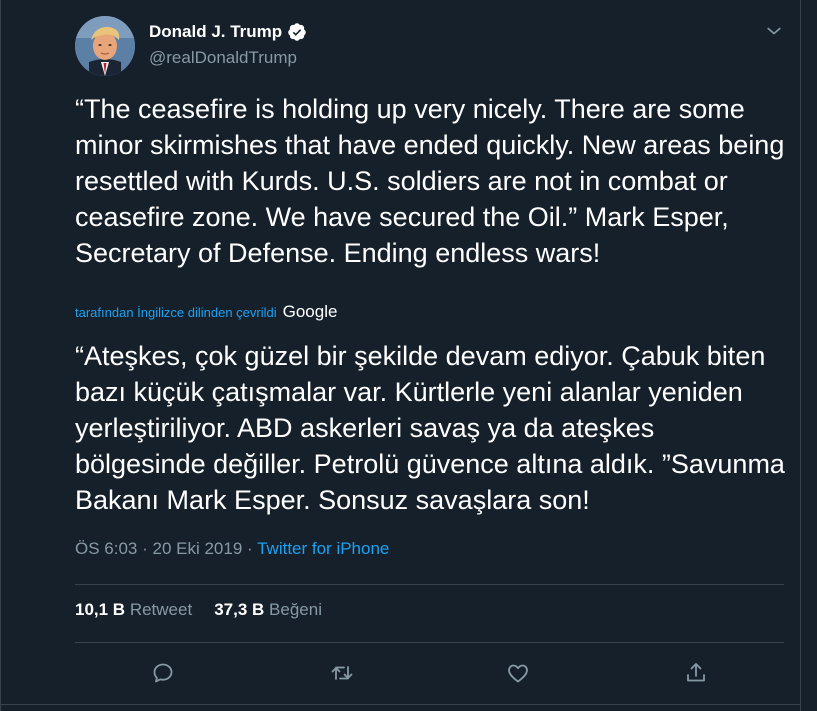 Image resolution: width=817 pixels, height=711 pixels. Describe the element at coordinates (106, 548) in the screenshot. I see `tweet-time: ÖS 6:03` at that location.